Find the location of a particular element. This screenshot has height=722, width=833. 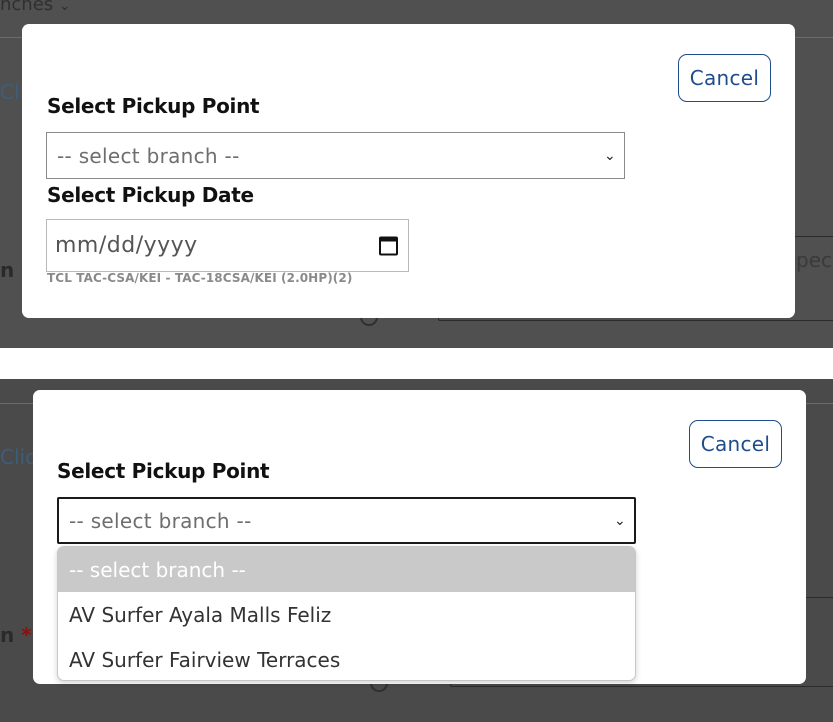

branches-dropdown-bg: nches ⌄ is located at coordinates (35, 7).